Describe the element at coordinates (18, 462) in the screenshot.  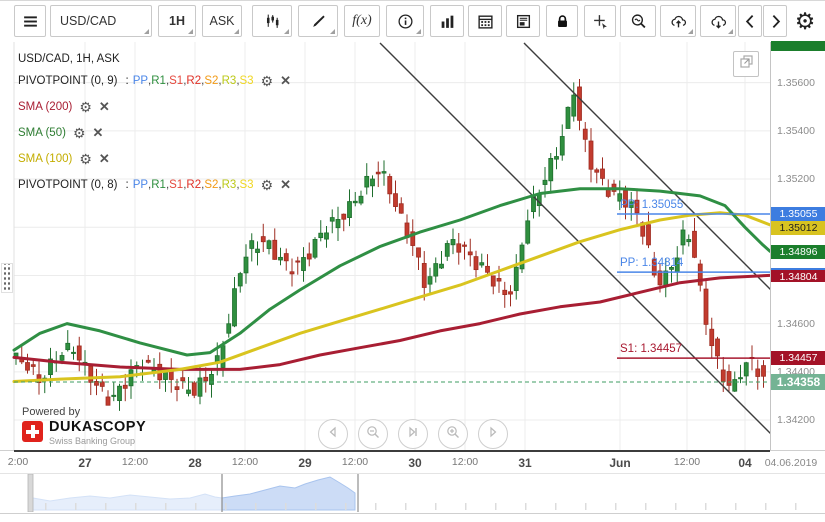
I see `time-tick-label: 2:00` at that location.